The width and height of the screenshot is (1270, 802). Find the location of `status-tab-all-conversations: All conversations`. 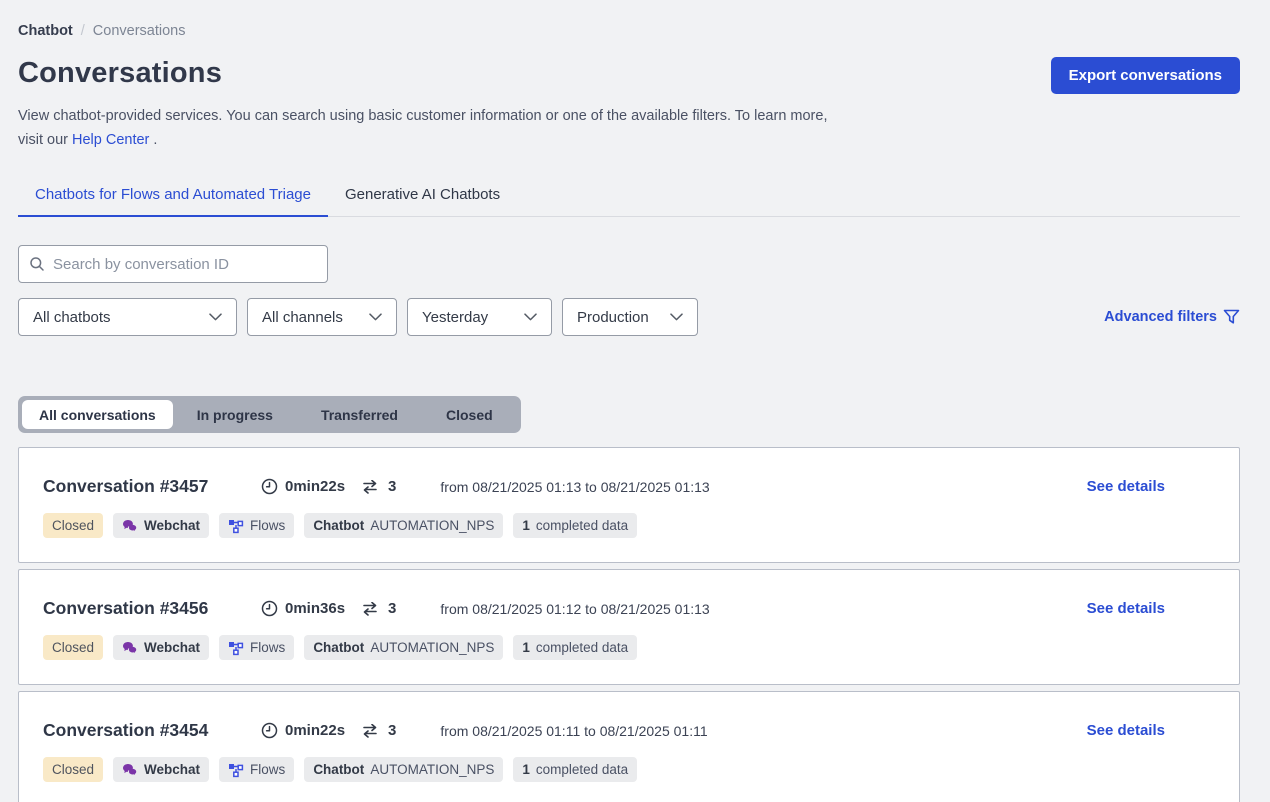

status-tab-all-conversations: All conversations is located at coordinates (97, 414).